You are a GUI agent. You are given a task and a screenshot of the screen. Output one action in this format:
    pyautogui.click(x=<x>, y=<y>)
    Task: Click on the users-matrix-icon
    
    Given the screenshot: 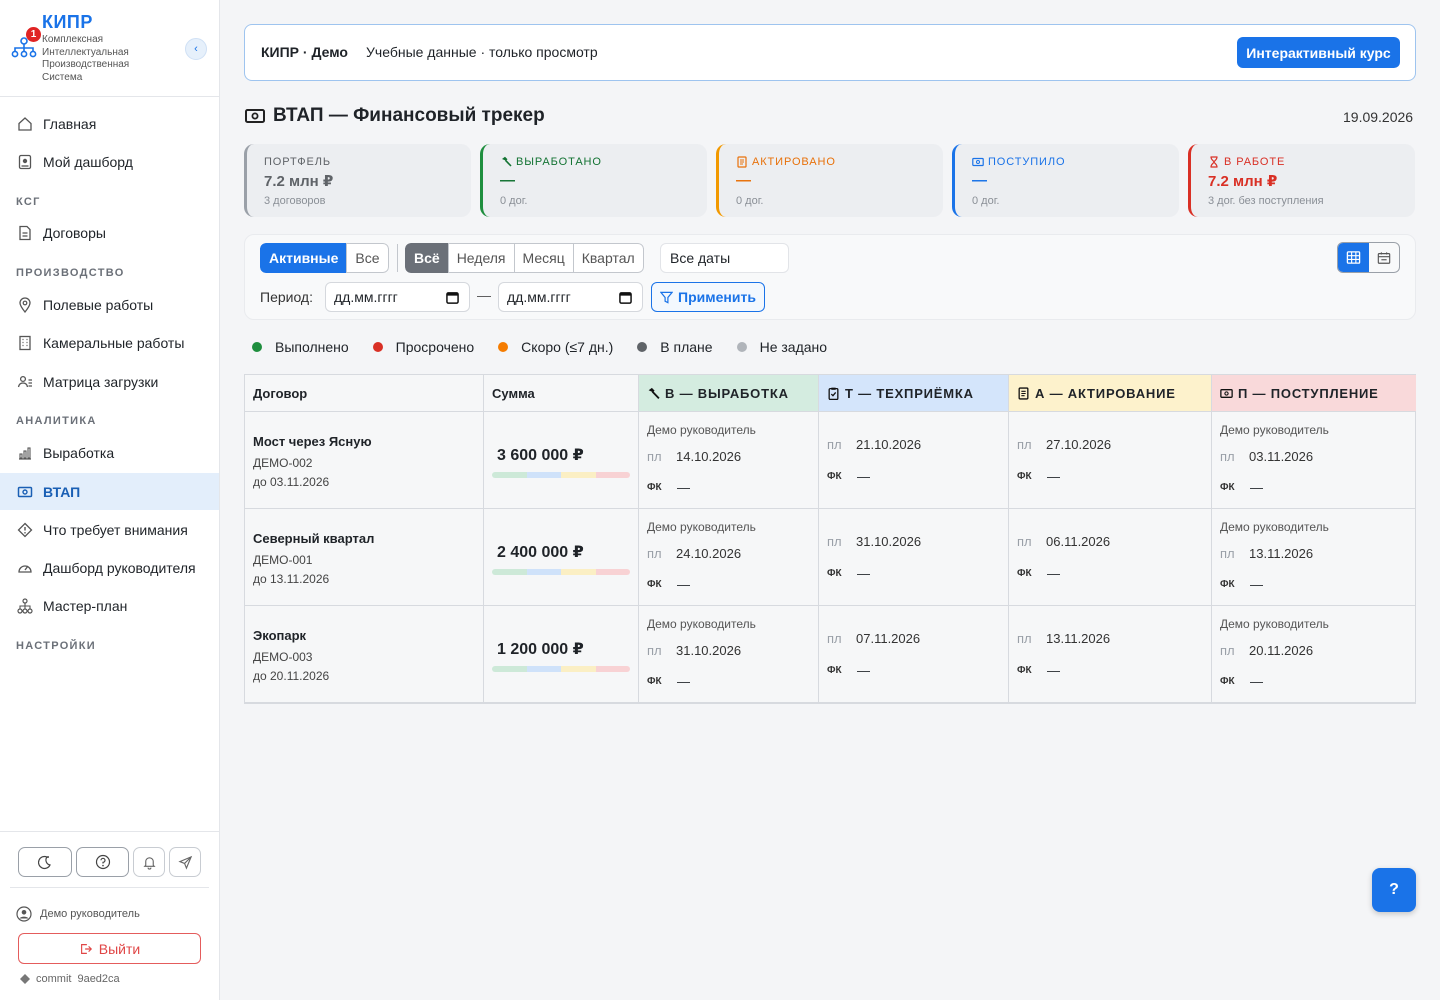 What is the action you would take?
    pyautogui.click(x=25, y=382)
    